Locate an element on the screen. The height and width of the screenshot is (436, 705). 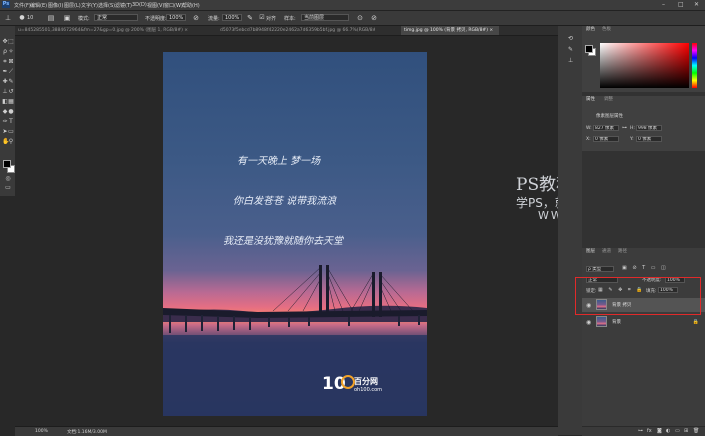
minimize-button: – is located at coordinates (663, 4).